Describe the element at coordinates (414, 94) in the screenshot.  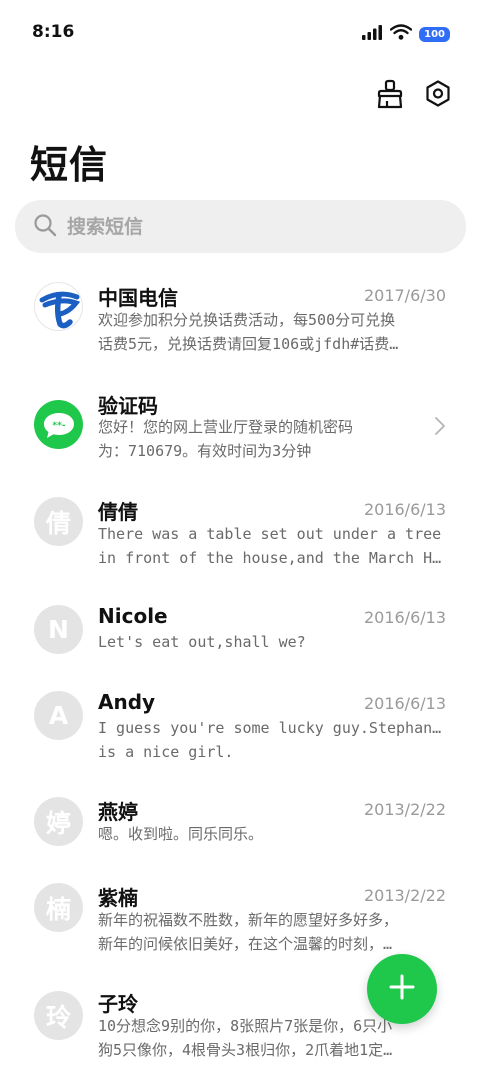
I see `top-actions` at that location.